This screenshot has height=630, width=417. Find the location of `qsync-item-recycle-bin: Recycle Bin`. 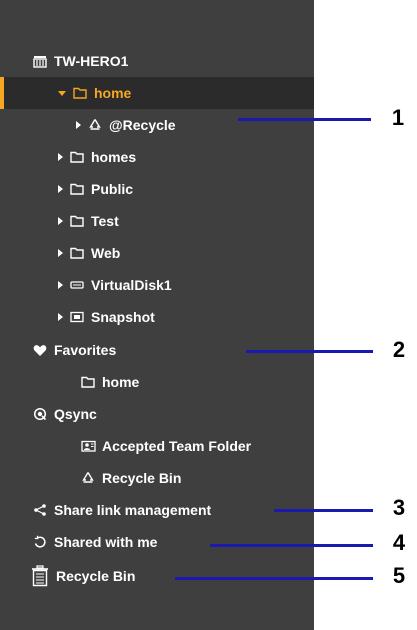

qsync-item-recycle-bin: Recycle Bin is located at coordinates (157, 478).